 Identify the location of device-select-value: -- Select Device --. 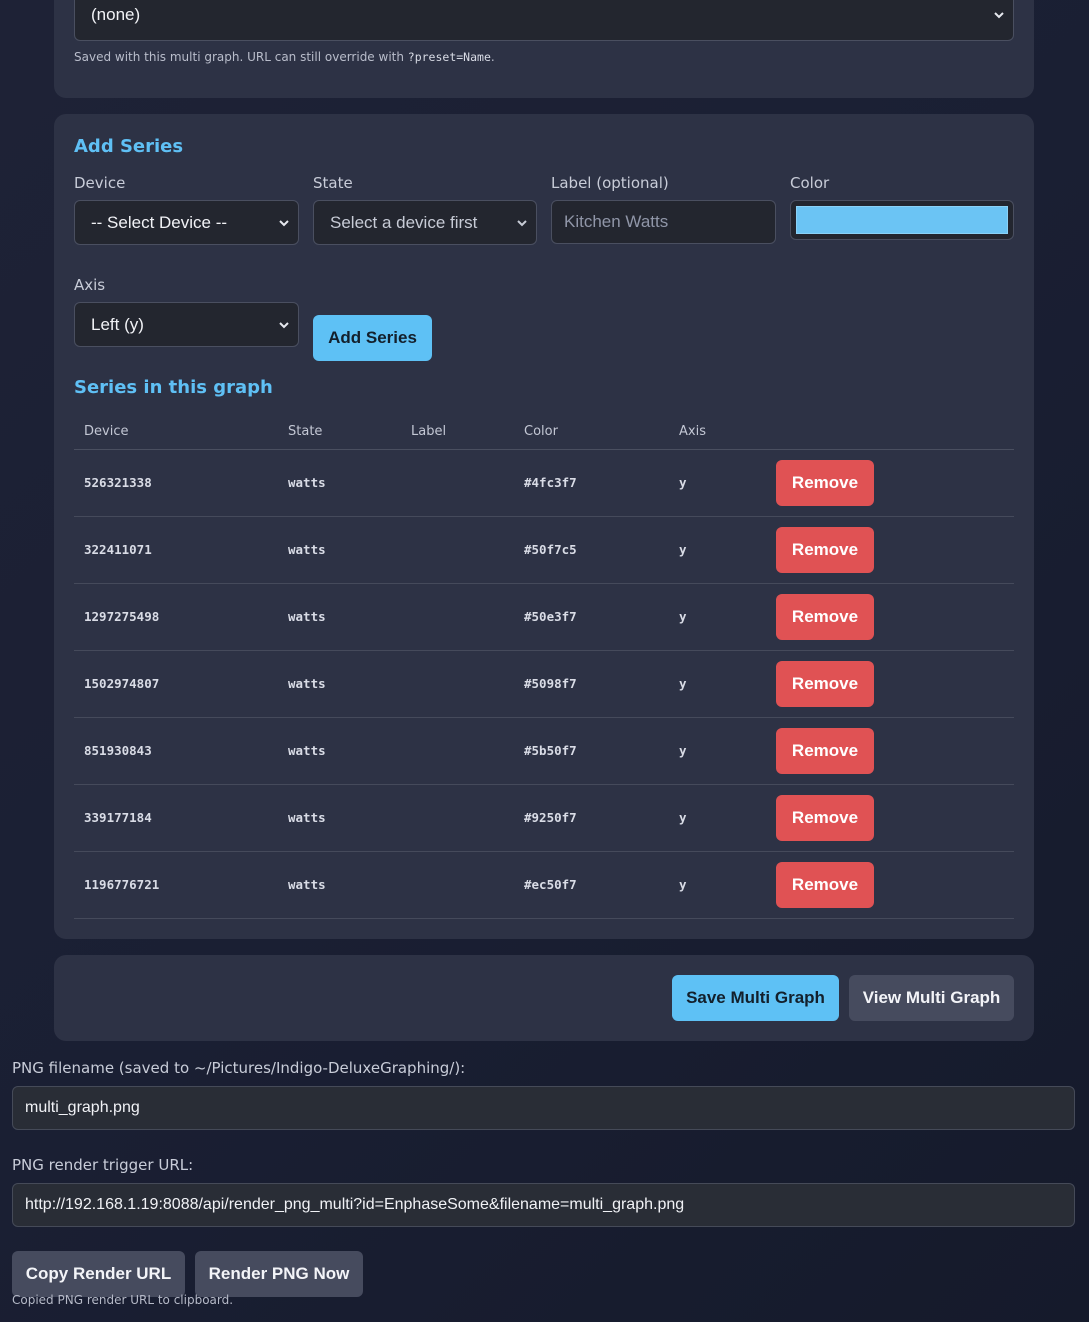
(159, 222).